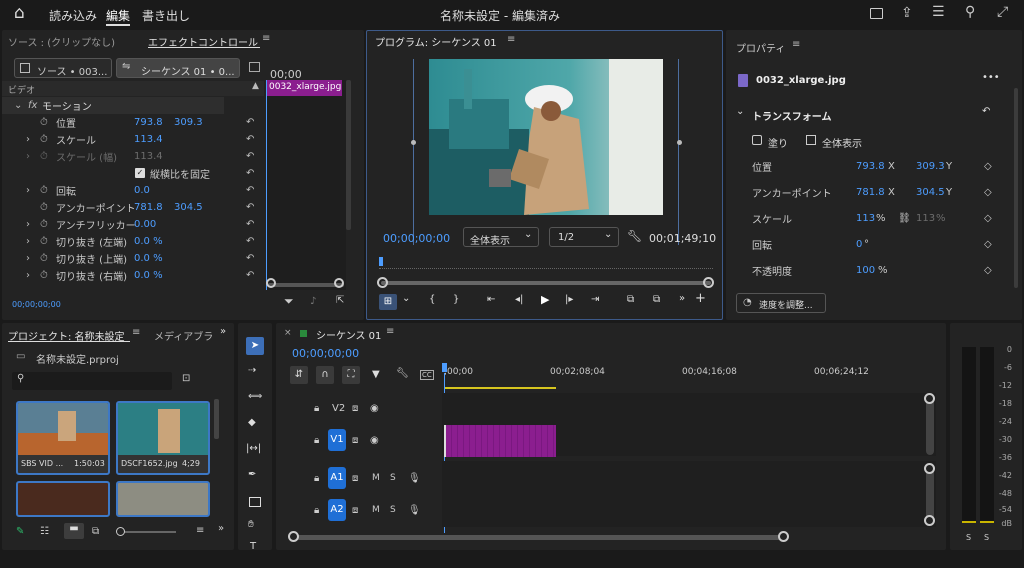 The width and height of the screenshot is (1024, 568). Describe the element at coordinates (18, 105) in the screenshot. I see `expand-chevron-icon: ⌄` at that location.